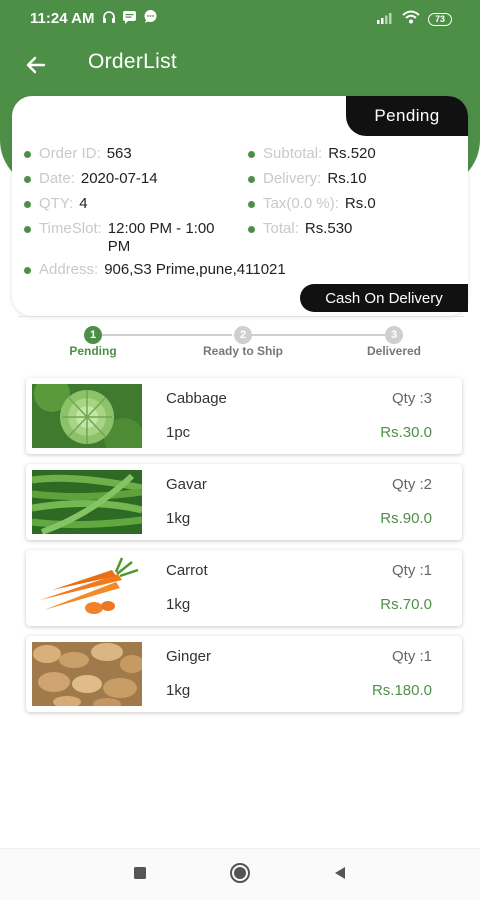  I want to click on product-name: Cabbage, so click(196, 398).